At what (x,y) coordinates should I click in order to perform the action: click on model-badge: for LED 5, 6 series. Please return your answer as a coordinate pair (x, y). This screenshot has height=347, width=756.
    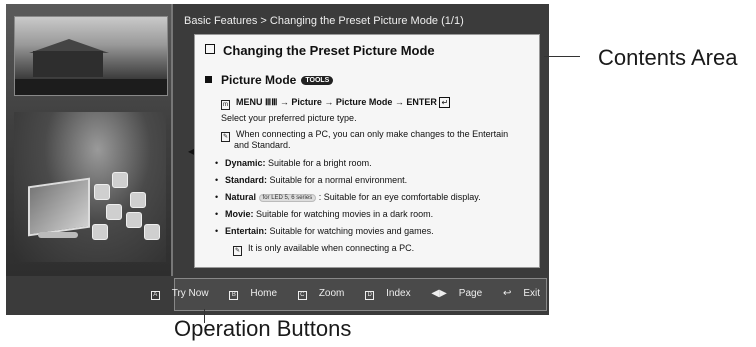
    Looking at the image, I should click on (287, 198).